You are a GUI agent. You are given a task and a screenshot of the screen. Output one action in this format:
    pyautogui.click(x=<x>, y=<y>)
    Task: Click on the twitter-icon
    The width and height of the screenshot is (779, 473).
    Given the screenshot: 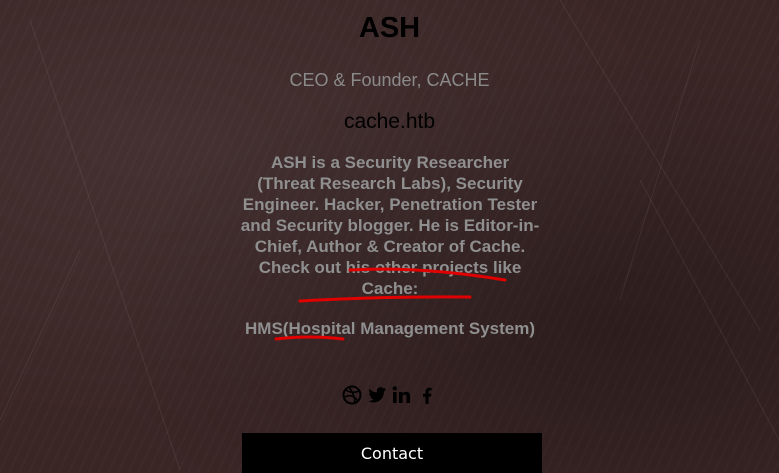 What is the action you would take?
    pyautogui.click(x=377, y=395)
    